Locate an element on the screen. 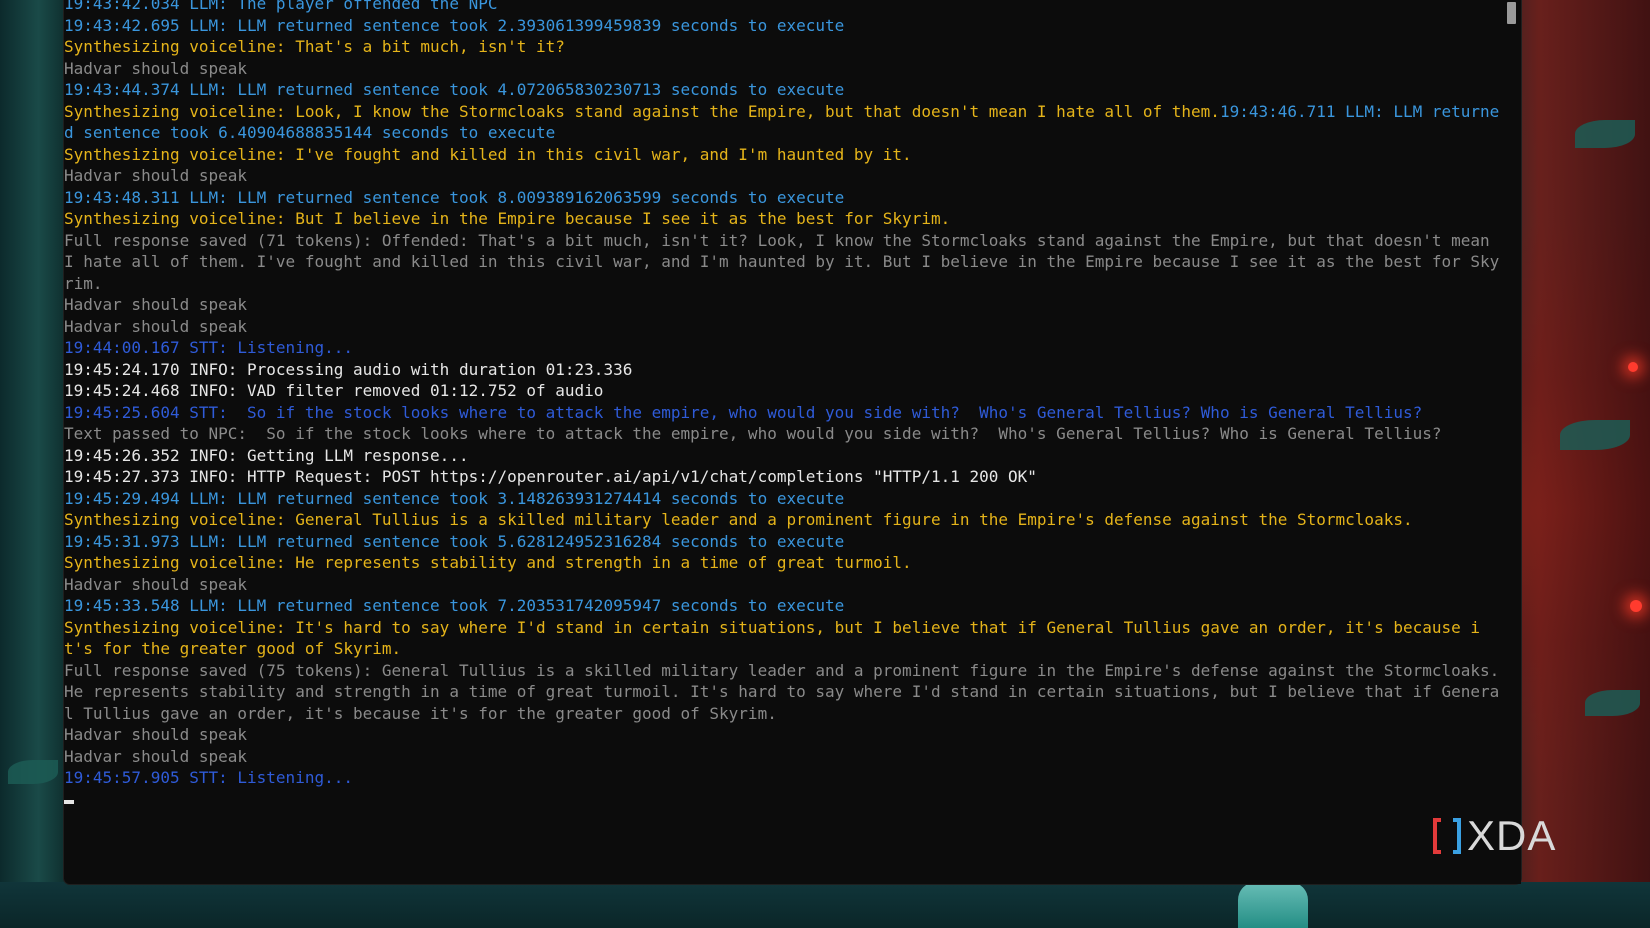 This screenshot has width=1650, height=928. scrollbar is located at coordinates (1512, 442).